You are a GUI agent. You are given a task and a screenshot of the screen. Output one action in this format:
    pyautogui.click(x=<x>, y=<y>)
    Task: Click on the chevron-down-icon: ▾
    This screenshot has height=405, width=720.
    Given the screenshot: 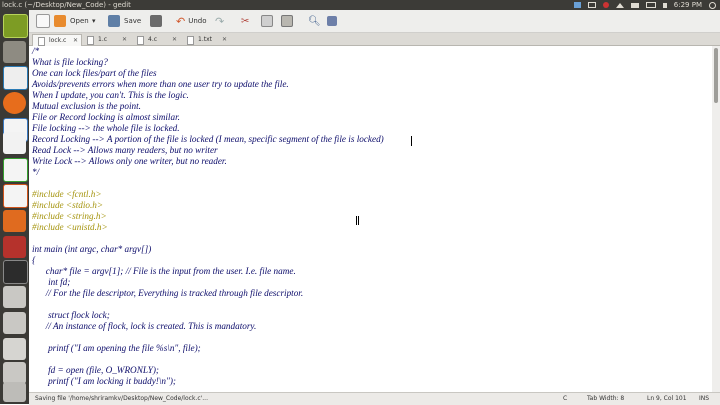 What is the action you would take?
    pyautogui.click(x=94, y=21)
    